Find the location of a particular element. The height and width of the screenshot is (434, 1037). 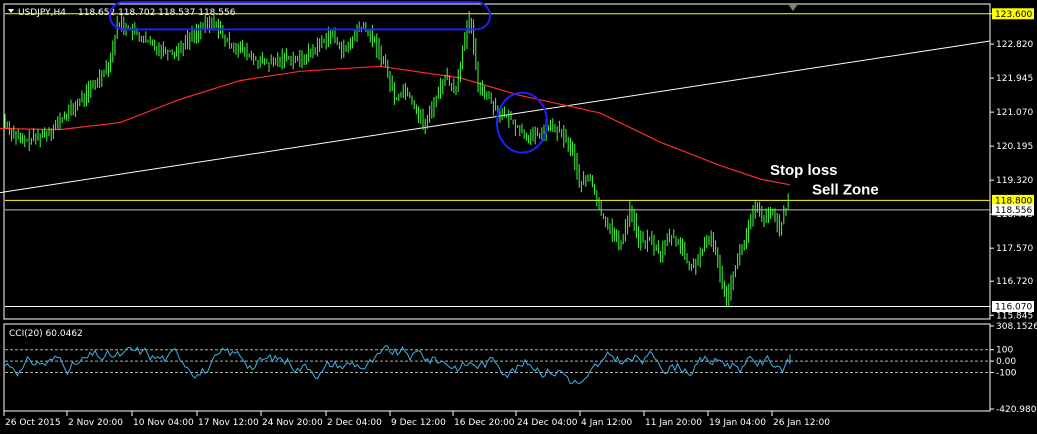

x-tick-label: 26 Jan 12:00 is located at coordinates (801, 423).